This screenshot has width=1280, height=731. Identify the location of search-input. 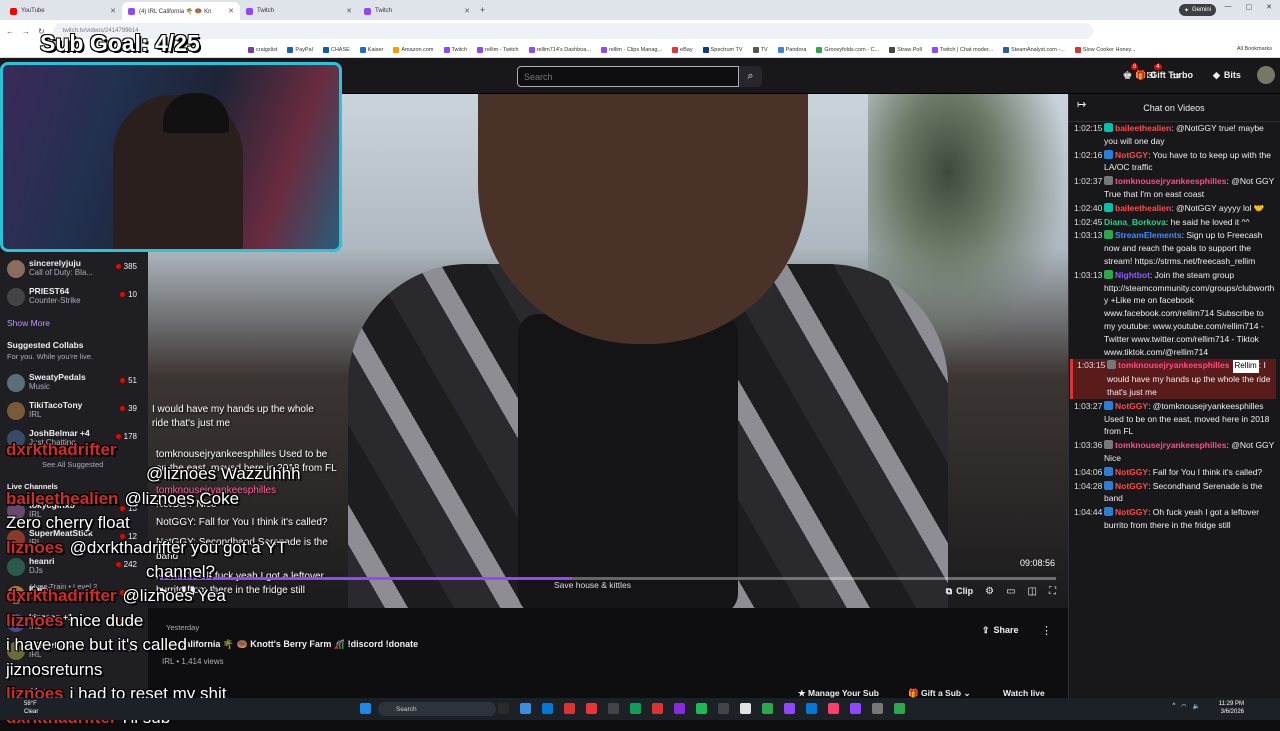
(628, 76).